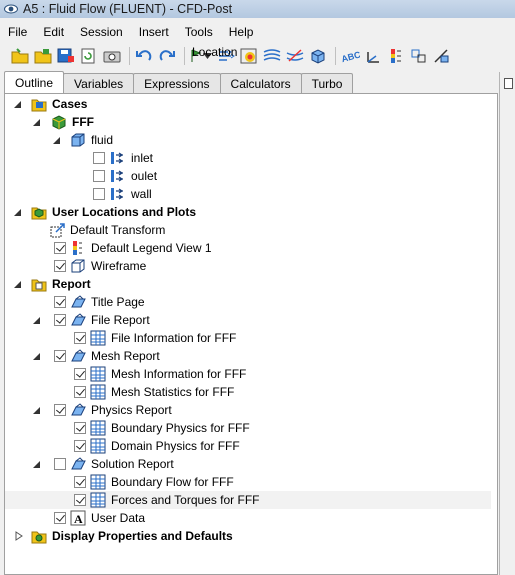 The height and width of the screenshot is (575, 515). I want to click on instance-transform-icon, so click(419, 56).